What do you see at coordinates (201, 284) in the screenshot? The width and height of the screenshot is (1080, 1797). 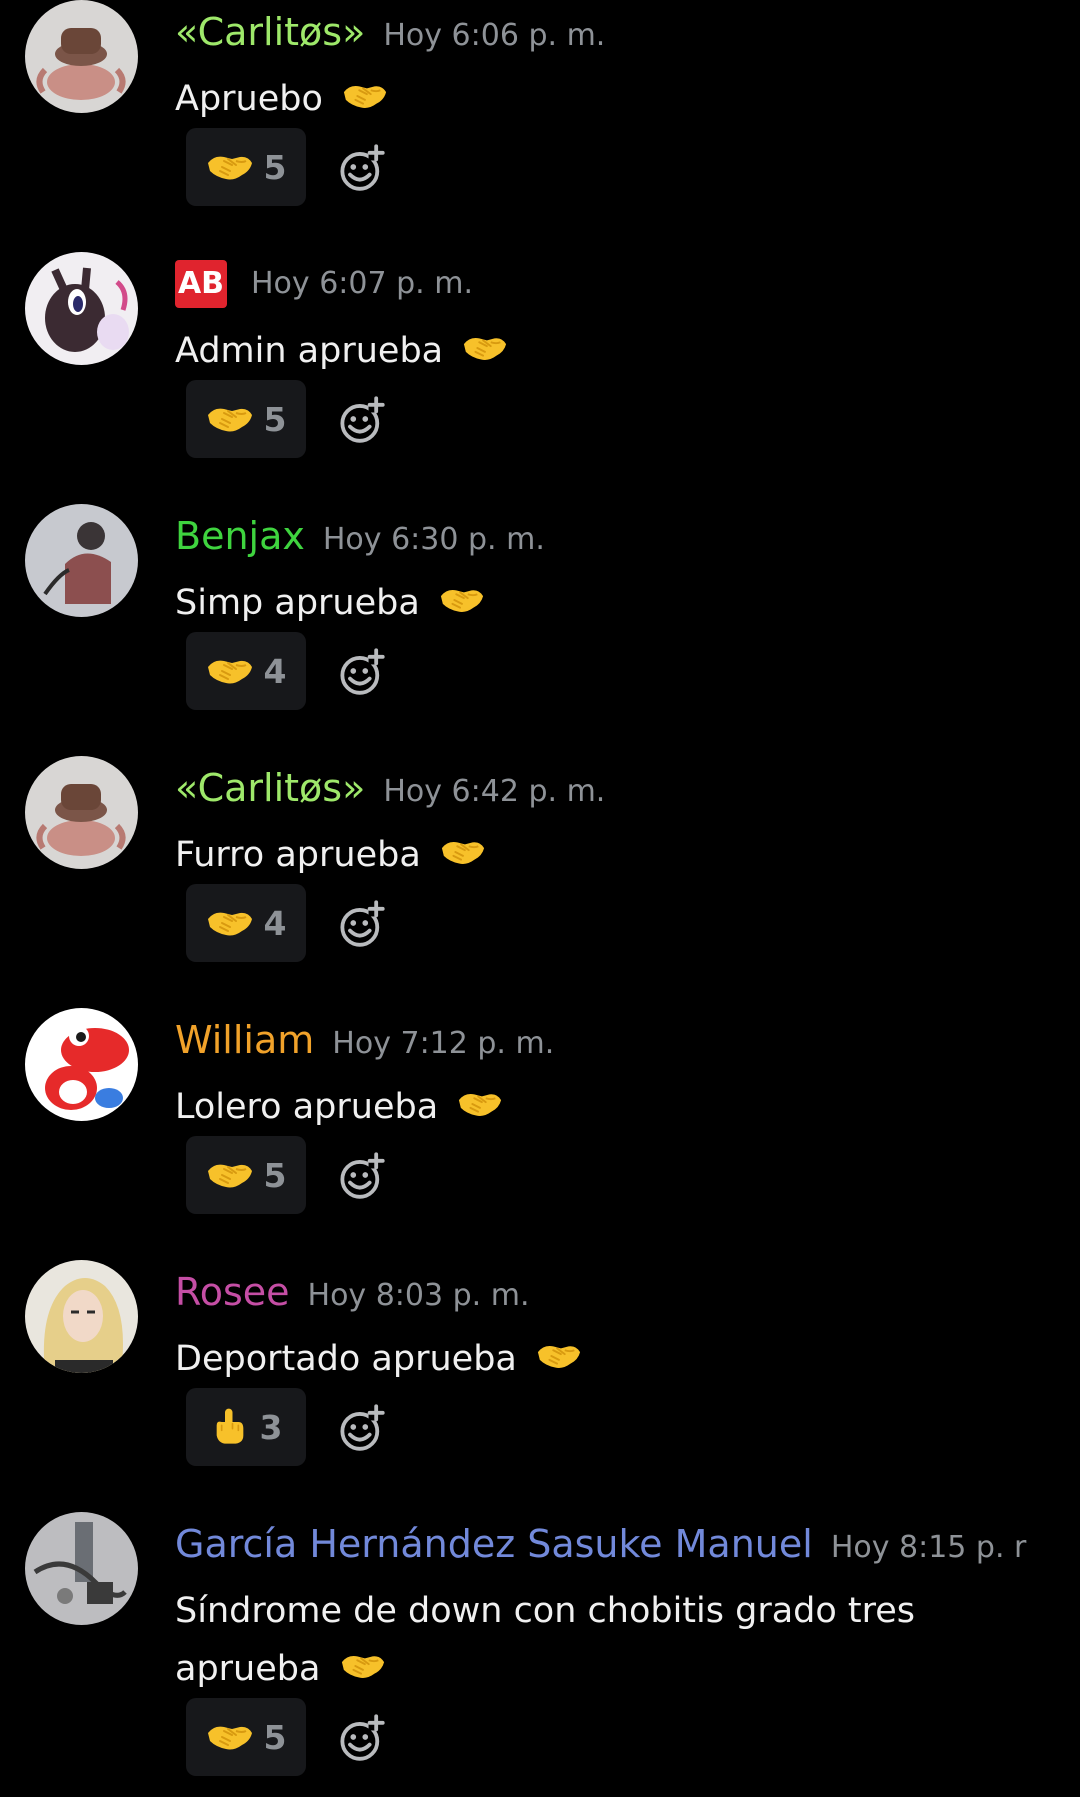 I see `ab-badge-icon: AB` at bounding box center [201, 284].